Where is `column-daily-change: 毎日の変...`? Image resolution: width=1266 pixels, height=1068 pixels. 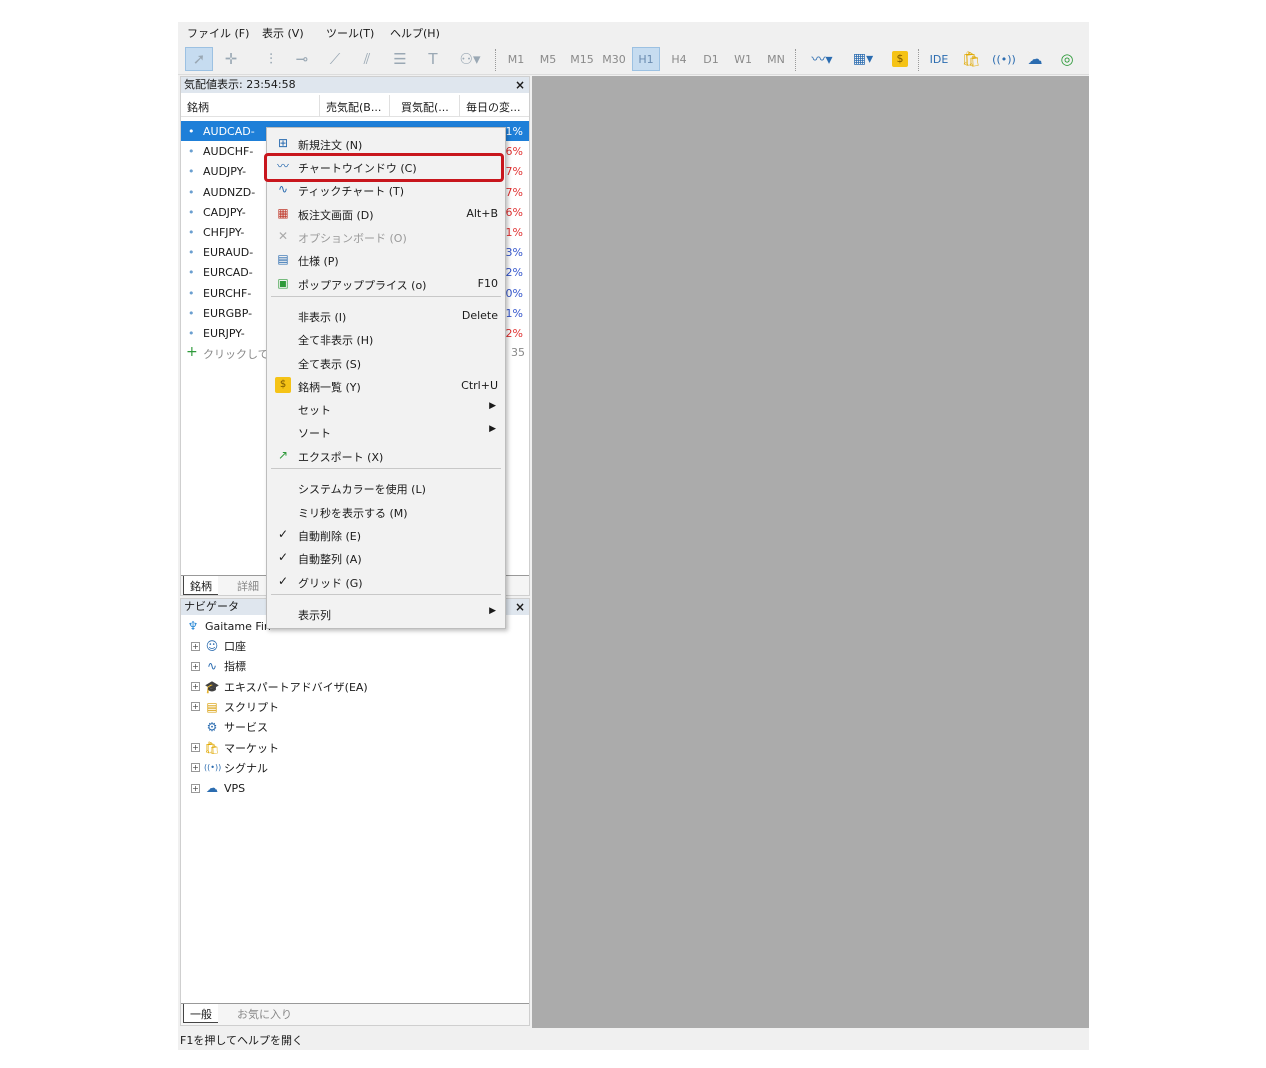
column-daily-change: 毎日の変... is located at coordinates (493, 107).